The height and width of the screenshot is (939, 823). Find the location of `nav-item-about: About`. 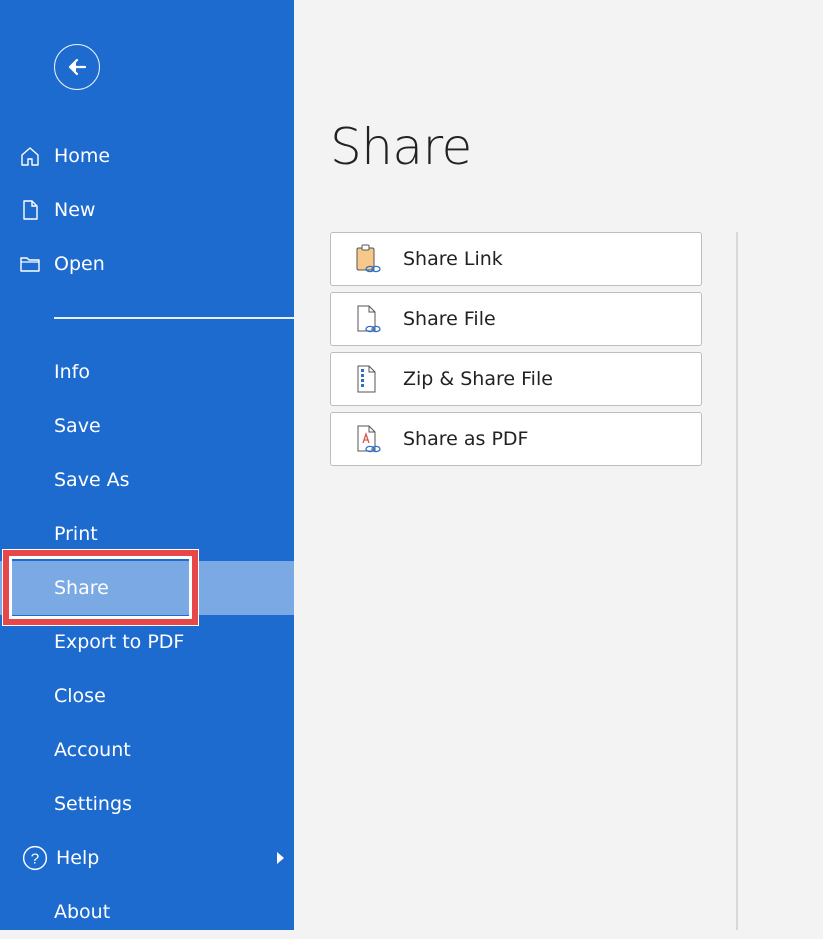

nav-item-about: About is located at coordinates (147, 912).